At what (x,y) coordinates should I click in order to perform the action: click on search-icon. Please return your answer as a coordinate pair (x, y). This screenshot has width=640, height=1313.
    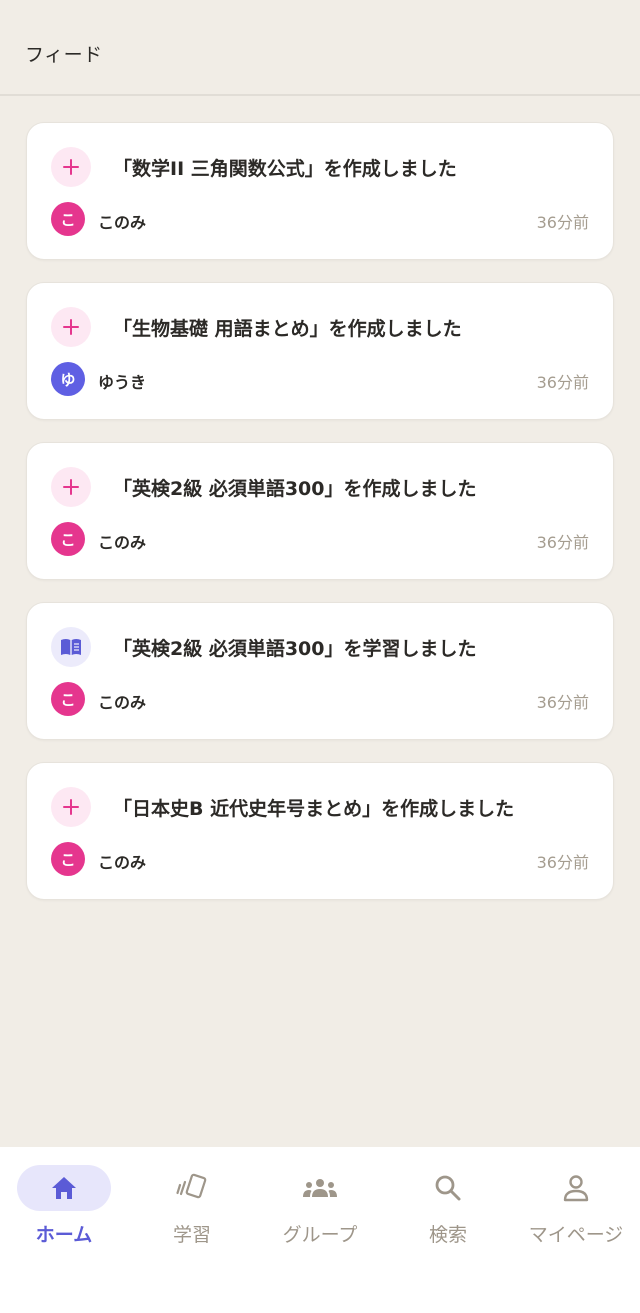
    Looking at the image, I should click on (448, 1188).